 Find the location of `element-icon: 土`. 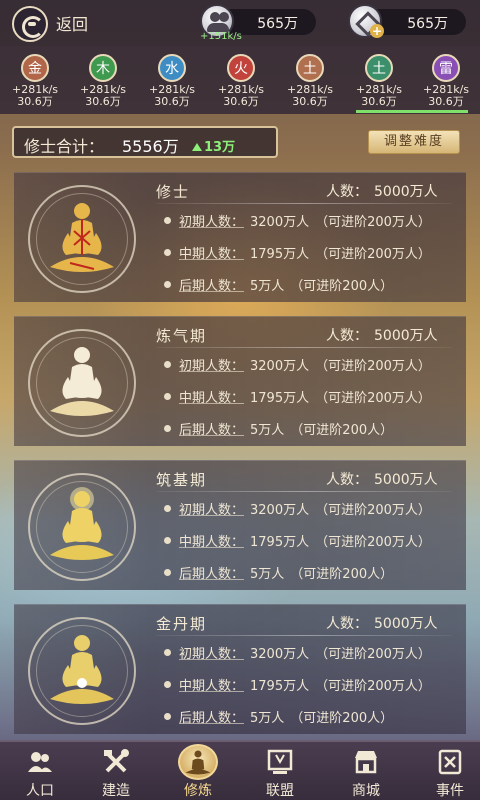

element-icon: 土 is located at coordinates (379, 68).